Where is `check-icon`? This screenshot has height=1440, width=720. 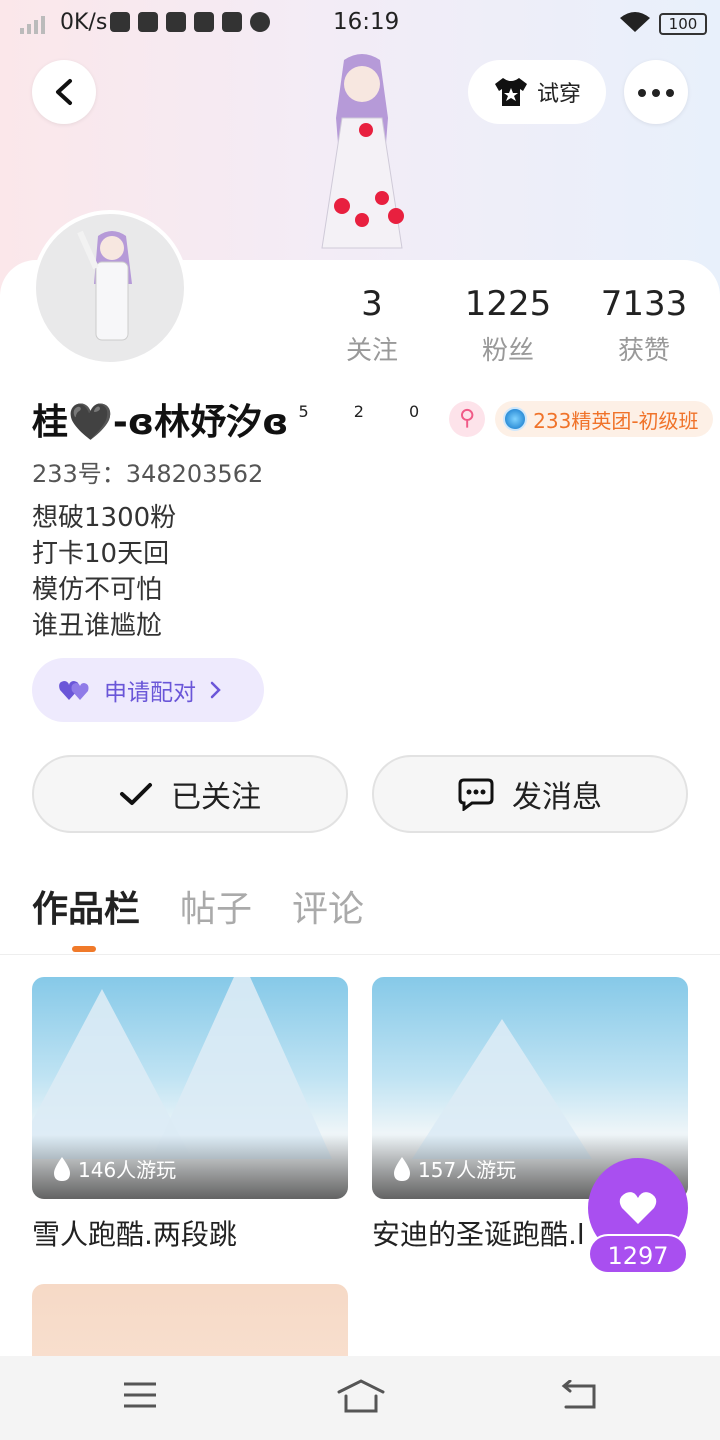 check-icon is located at coordinates (136, 794).